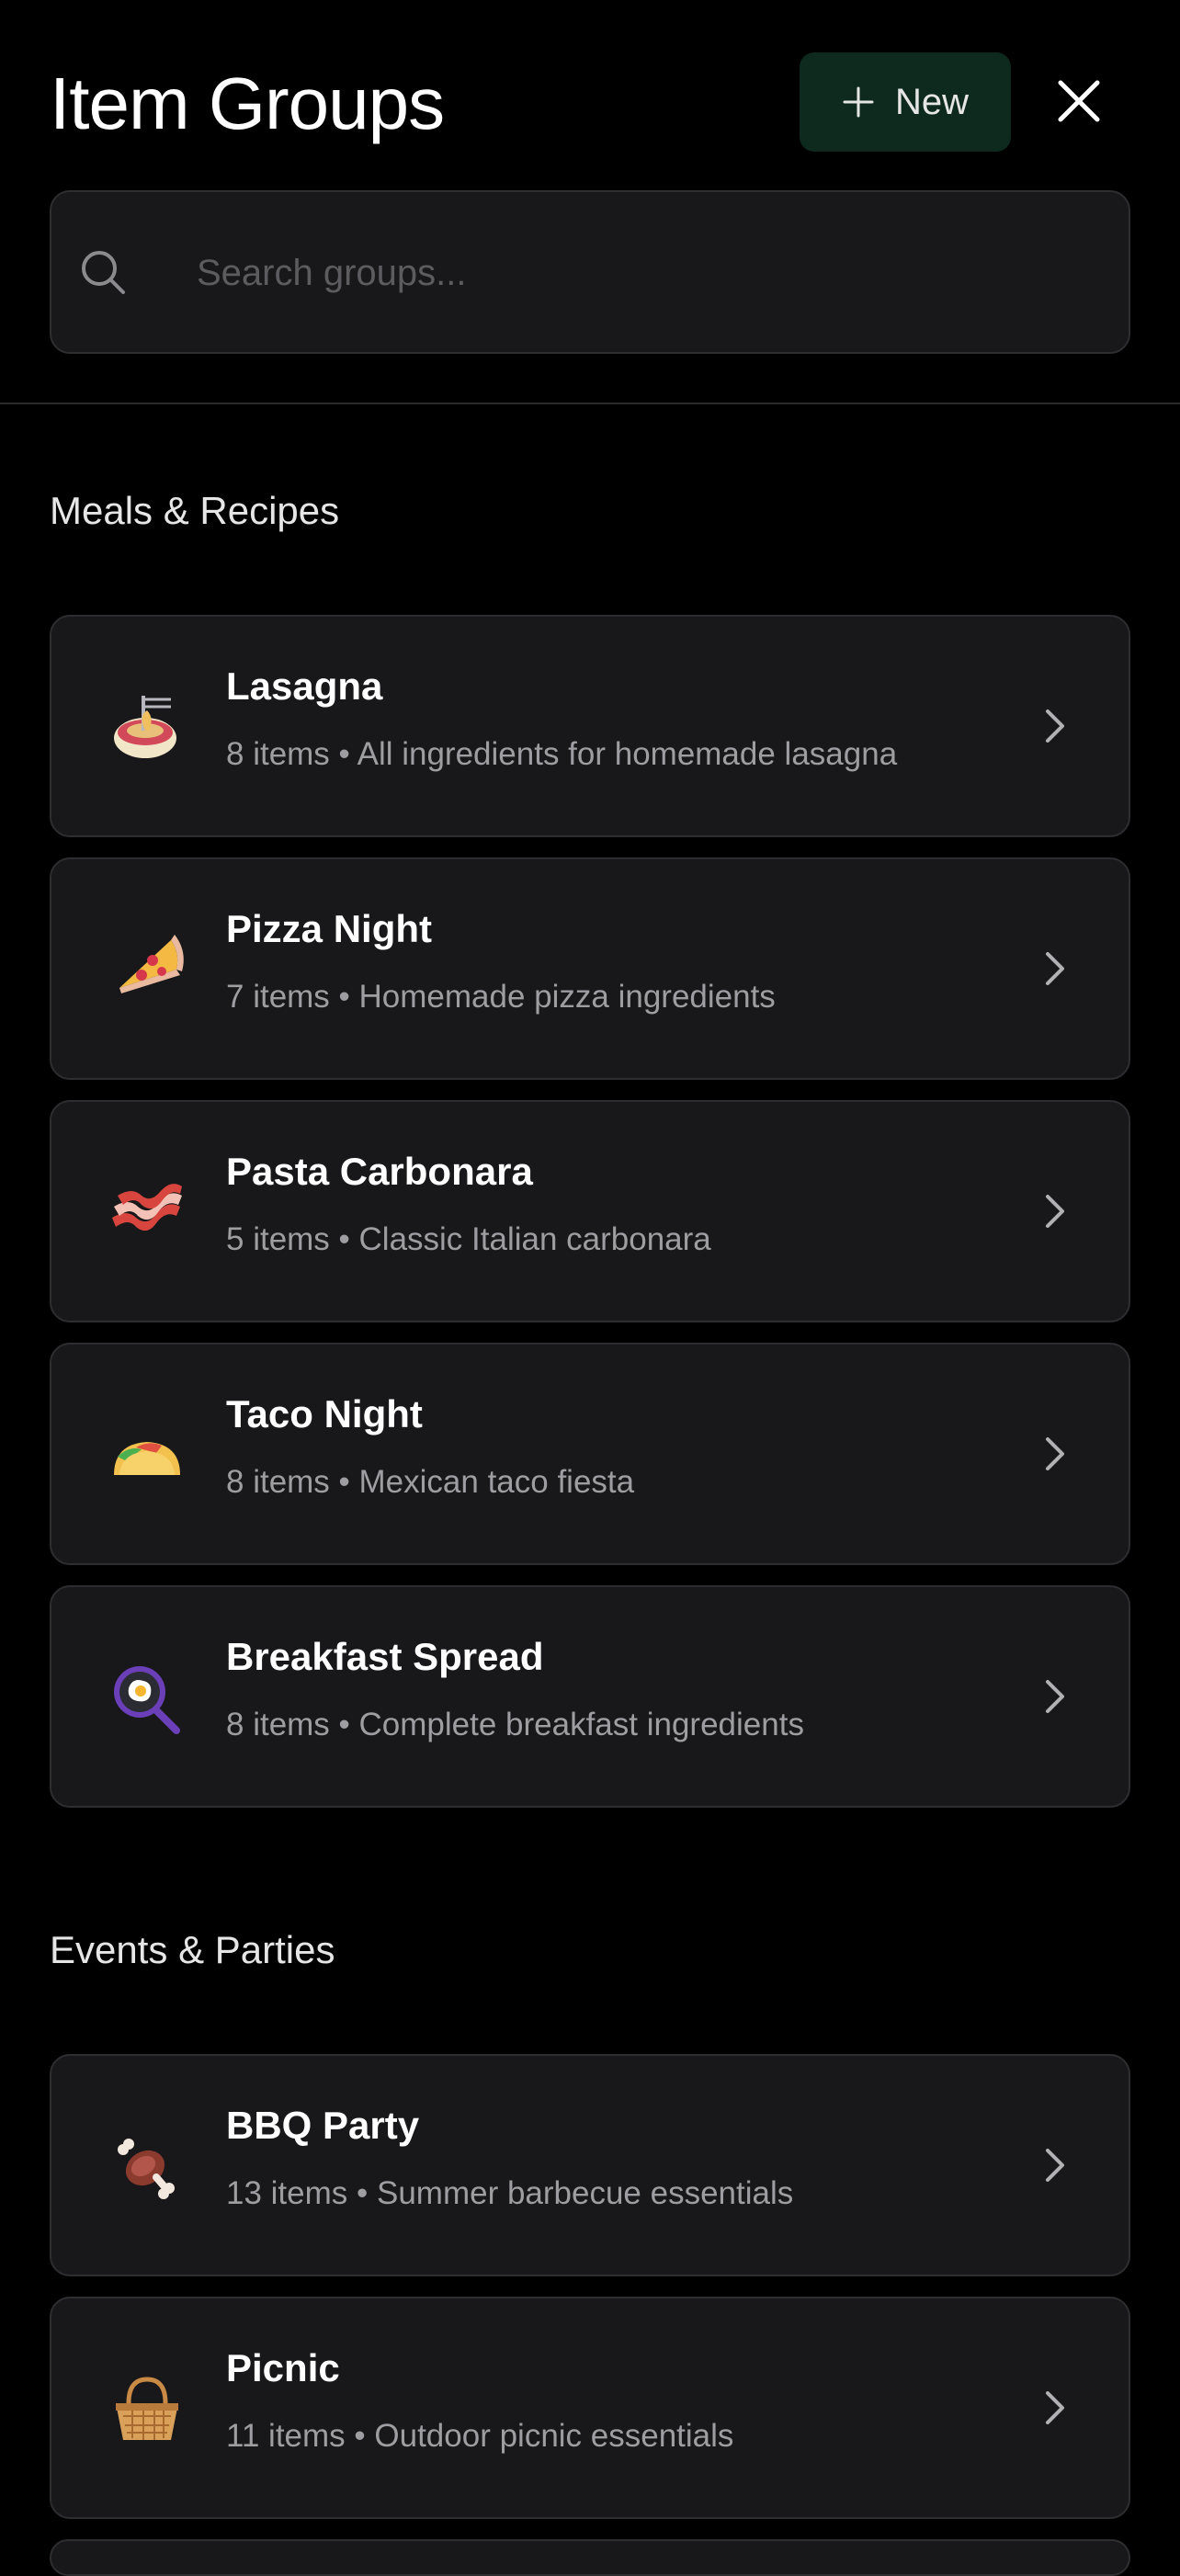  I want to click on group-description: Classic Italian carbonara, so click(534, 1239).